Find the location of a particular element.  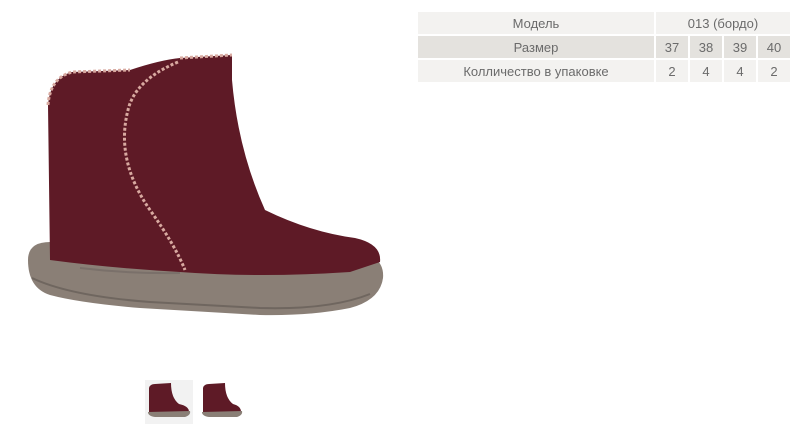

model-label: Модель is located at coordinates (536, 23).